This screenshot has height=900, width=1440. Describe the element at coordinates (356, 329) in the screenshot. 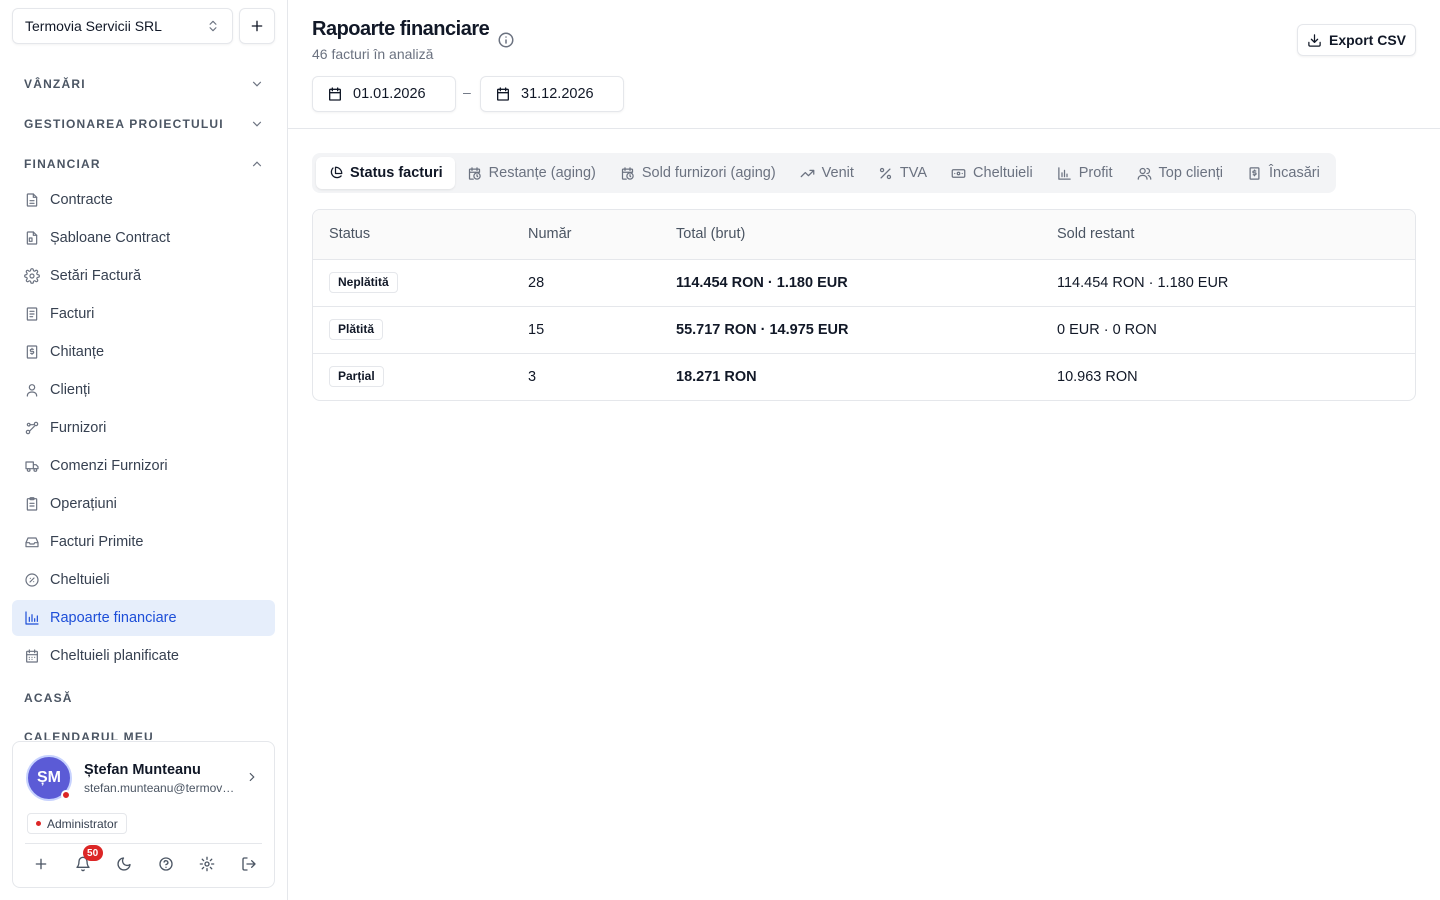

I see `status-badge: Plătită` at that location.